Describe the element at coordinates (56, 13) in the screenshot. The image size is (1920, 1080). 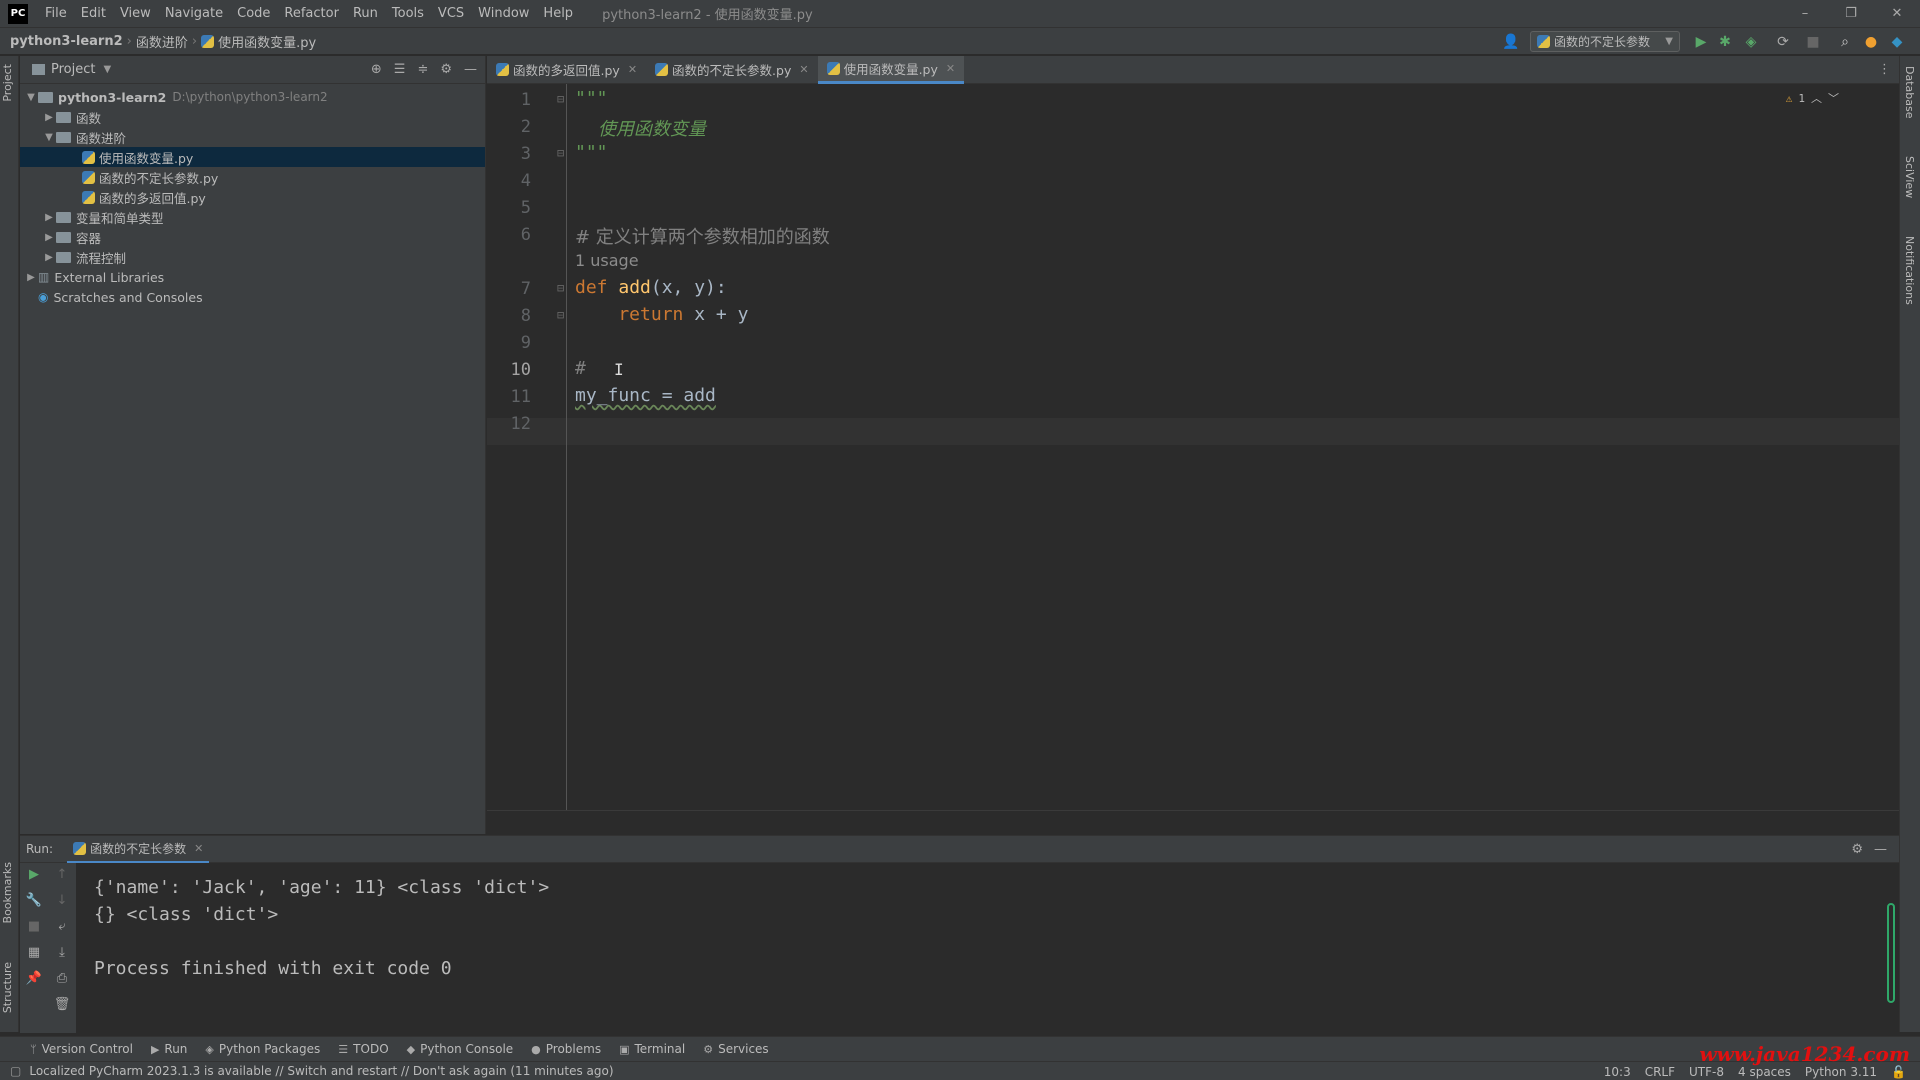
I see `menu-file: File` at that location.